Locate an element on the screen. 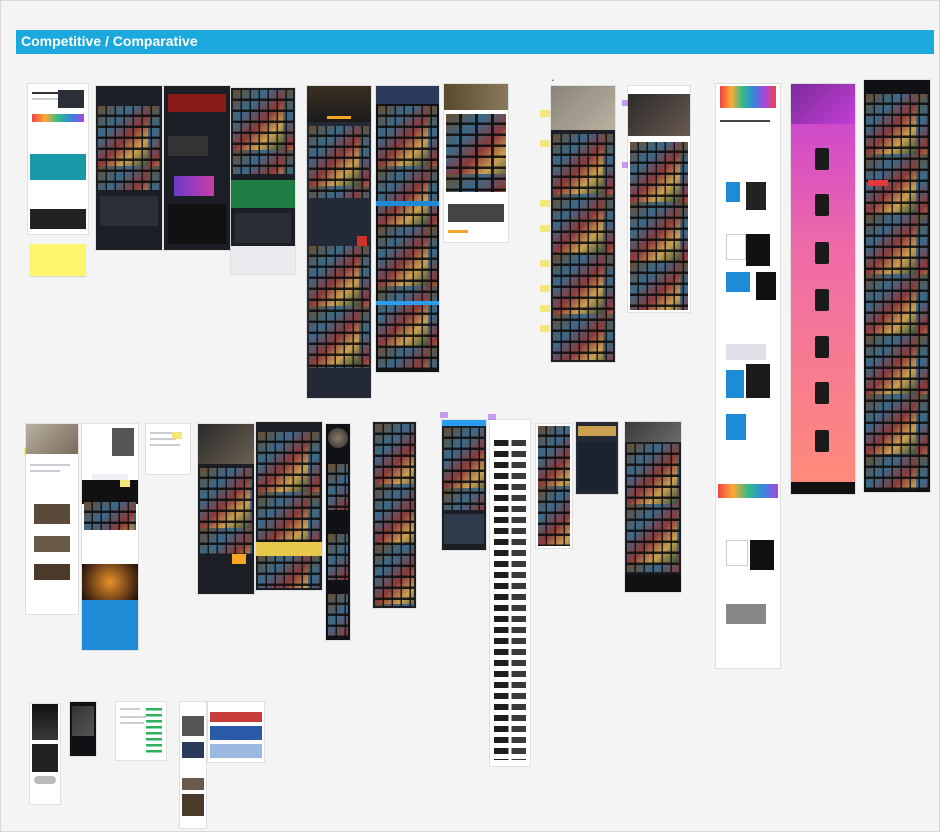 The height and width of the screenshot is (832, 940). section-header: Competitive / Comparative is located at coordinates (475, 42).